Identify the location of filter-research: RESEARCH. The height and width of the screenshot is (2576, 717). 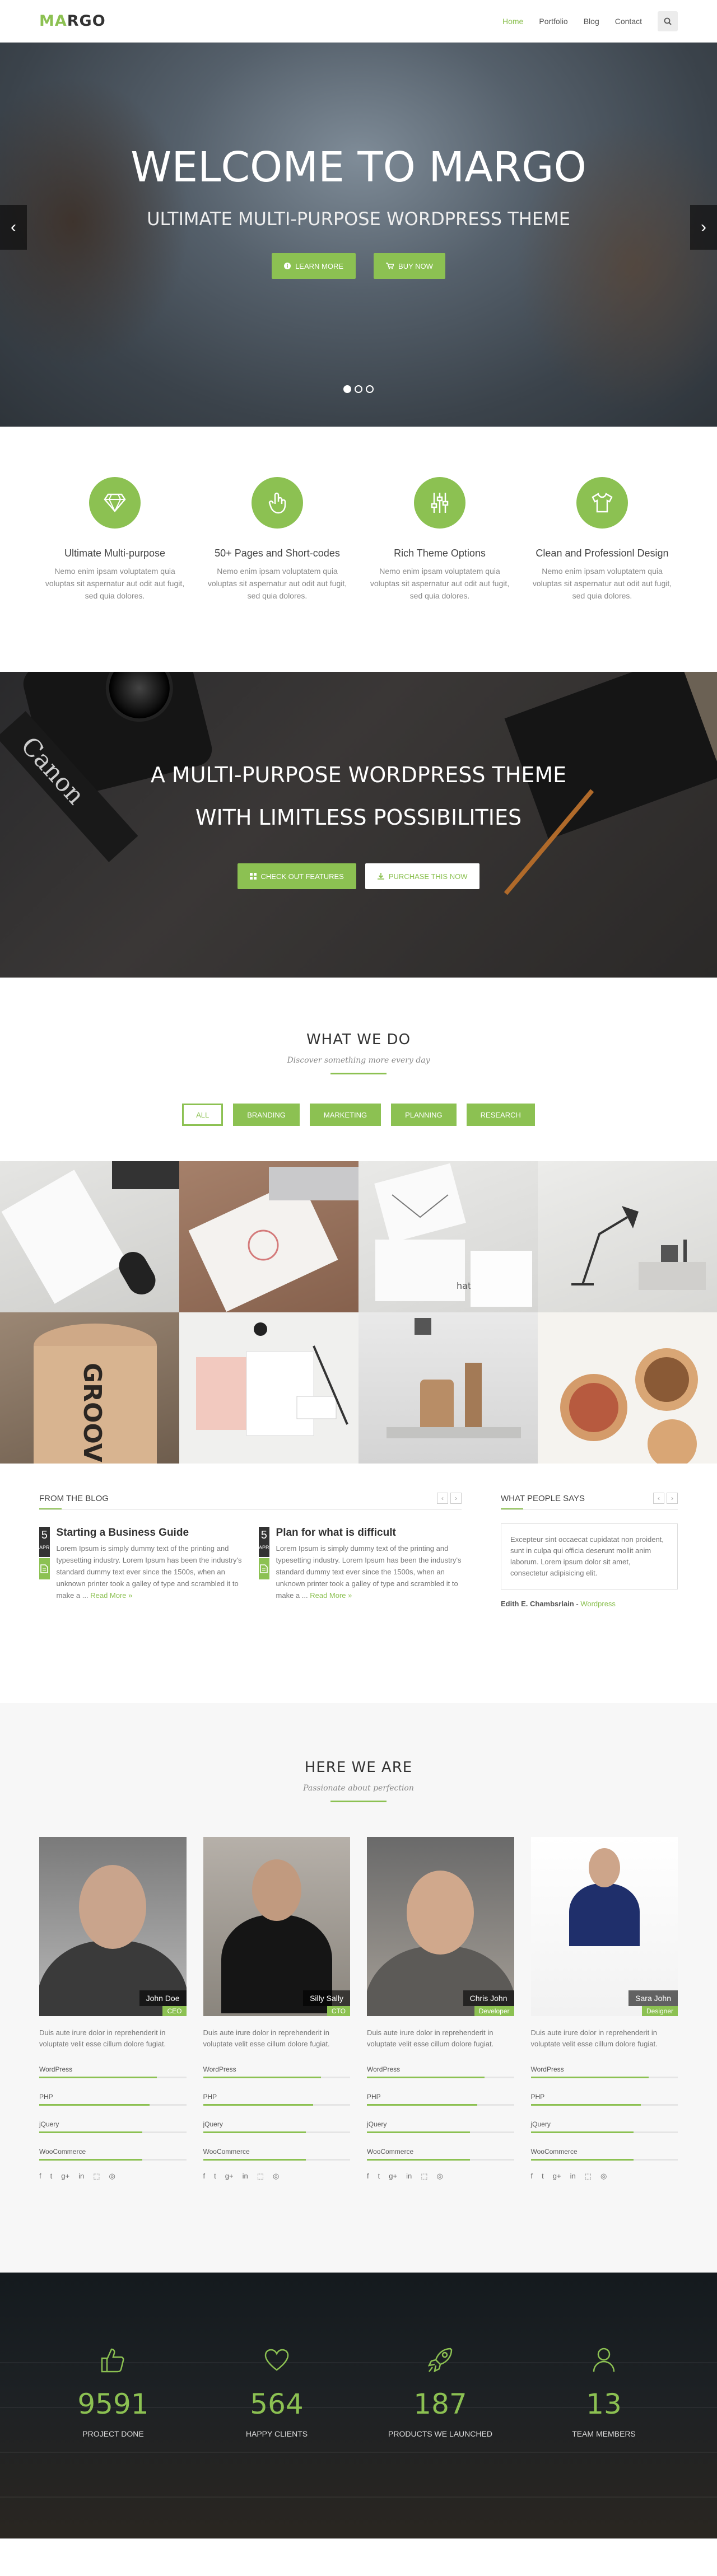
(500, 1115).